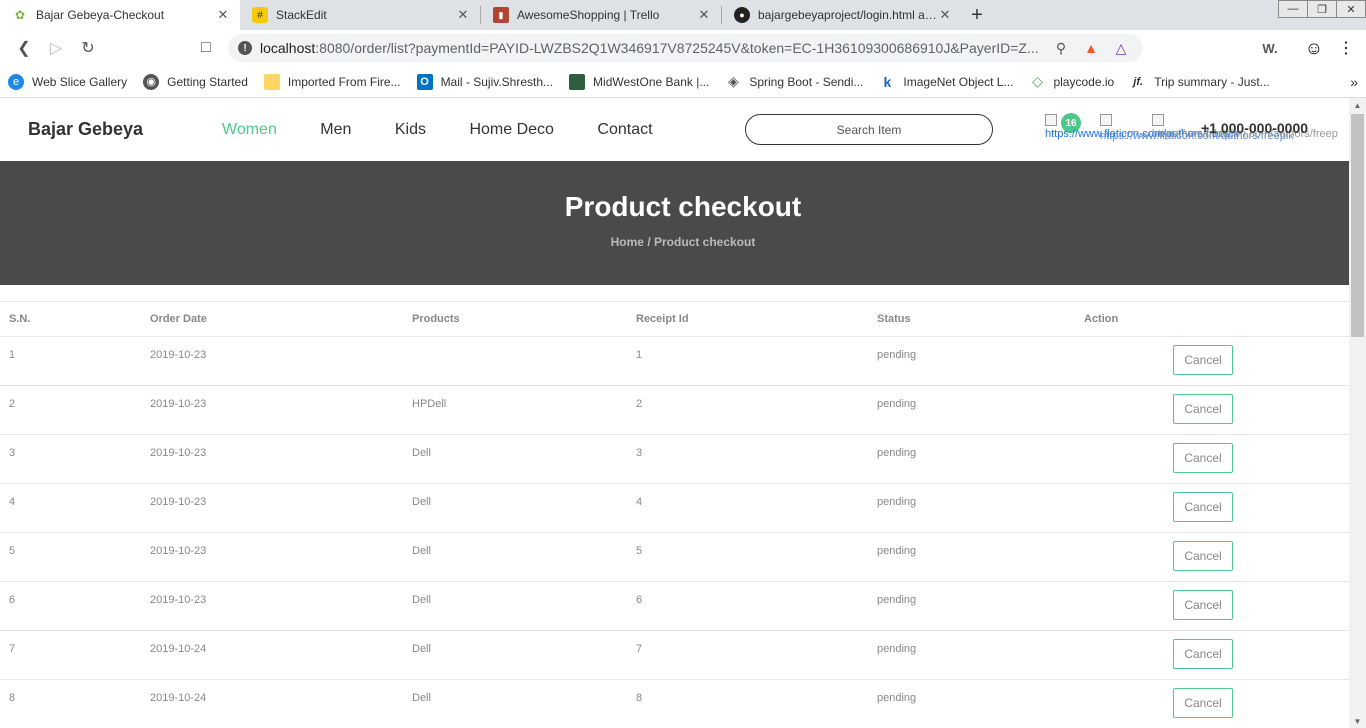 The image size is (1366, 728). I want to click on folder-icon, so click(271, 81).